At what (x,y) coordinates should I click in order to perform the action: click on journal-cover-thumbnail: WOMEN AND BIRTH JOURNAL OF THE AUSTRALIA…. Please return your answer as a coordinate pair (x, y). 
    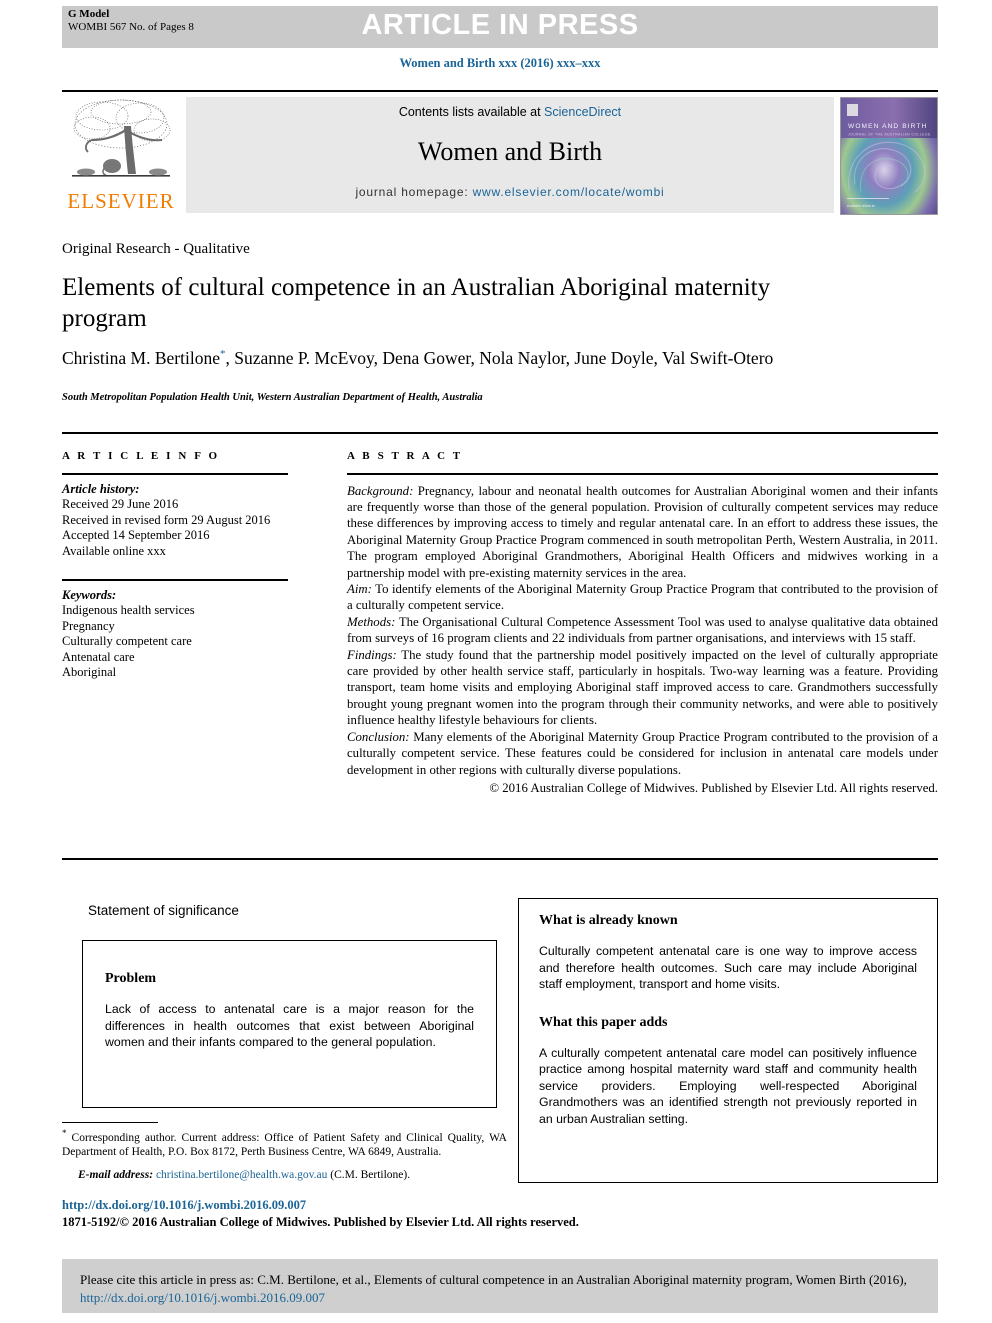
    Looking at the image, I should click on (889, 156).